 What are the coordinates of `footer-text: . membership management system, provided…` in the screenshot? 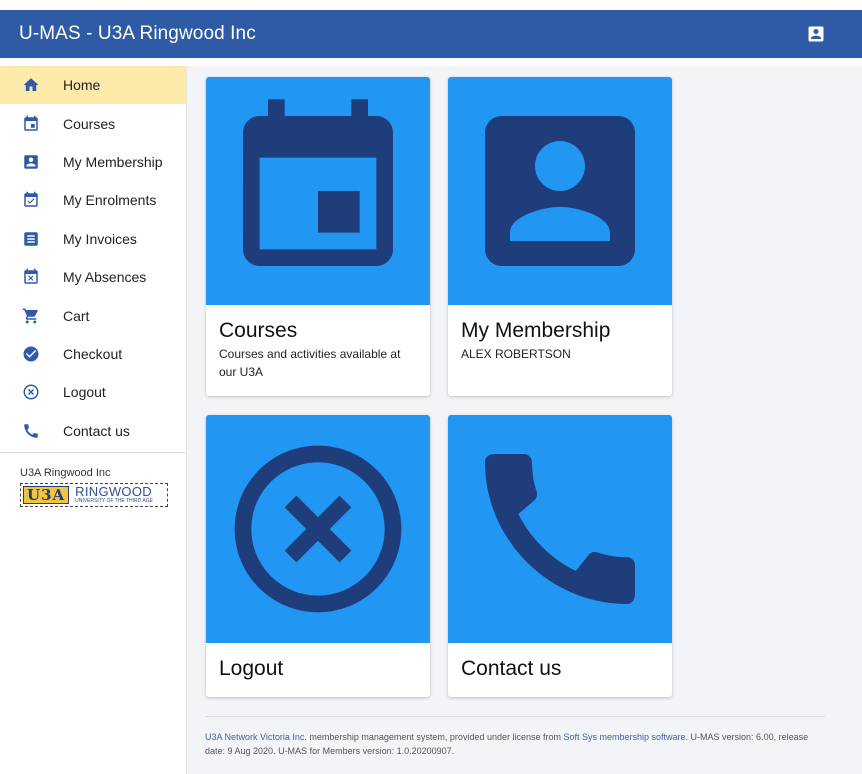 It's located at (434, 737).